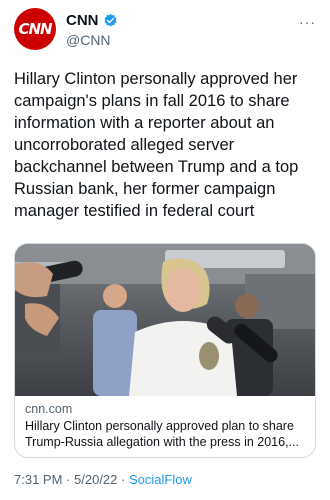  I want to click on card-domain: cnn.com, so click(49, 409).